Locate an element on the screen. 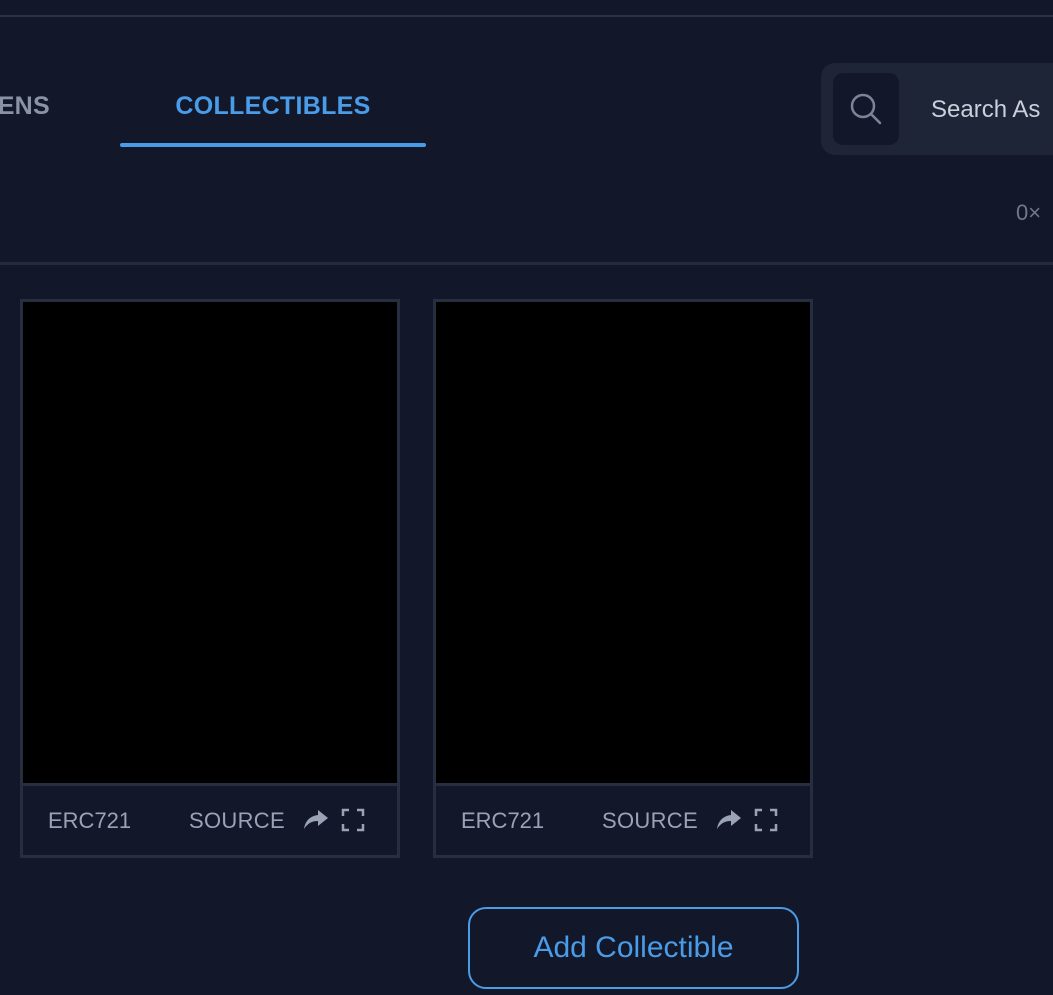 The width and height of the screenshot is (1053, 995). wallet-address: 0× is located at coordinates (1029, 212).